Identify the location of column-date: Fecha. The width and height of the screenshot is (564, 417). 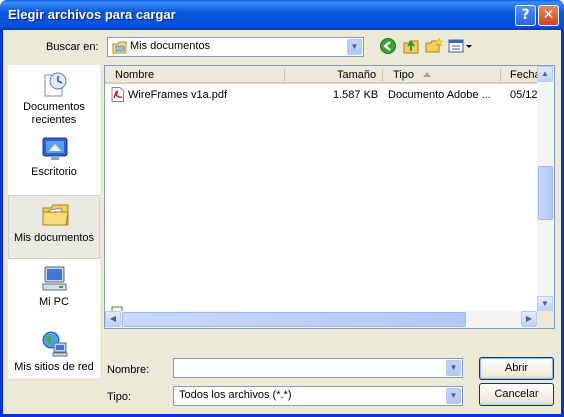
(525, 75).